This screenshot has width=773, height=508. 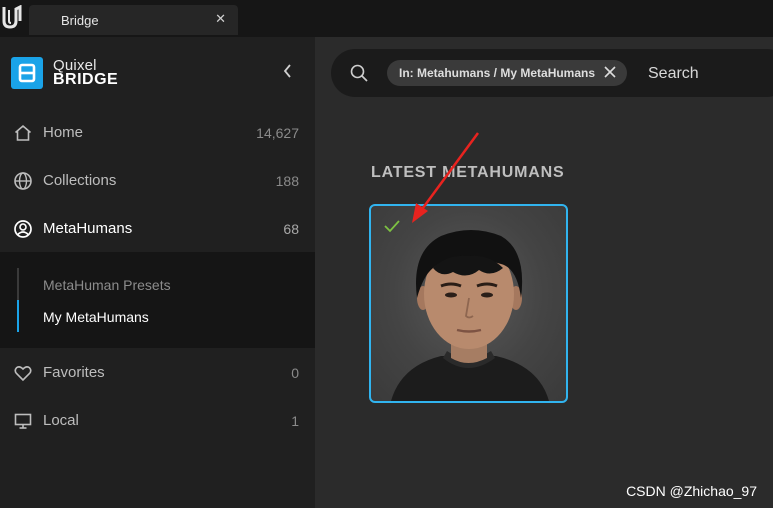 I want to click on submenu-active-indicator, so click(x=18, y=316).